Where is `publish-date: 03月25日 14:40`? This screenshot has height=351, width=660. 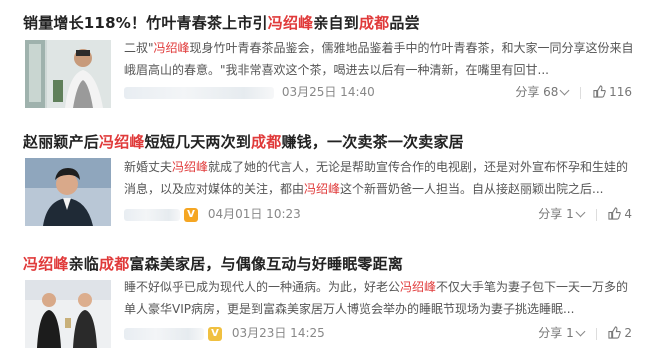 publish-date: 03月25日 14:40 is located at coordinates (328, 92).